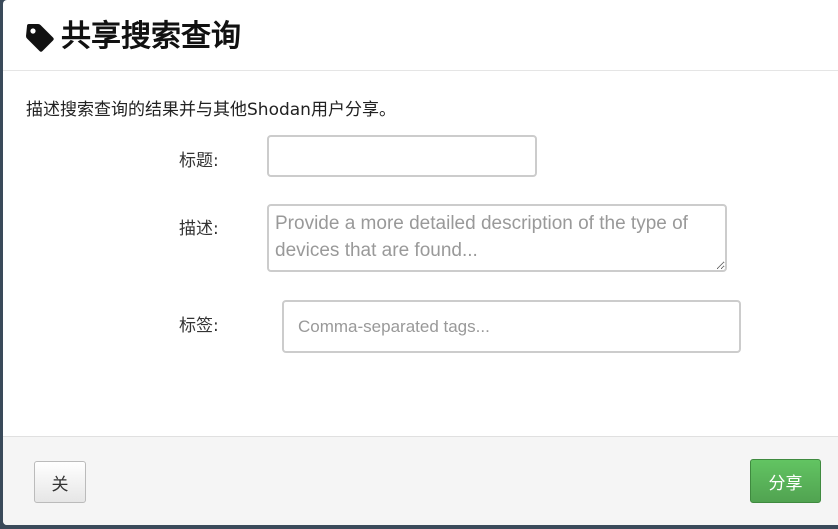 Image resolution: width=838 pixels, height=529 pixels. Describe the element at coordinates (511, 326) in the screenshot. I see `tags-input` at that location.